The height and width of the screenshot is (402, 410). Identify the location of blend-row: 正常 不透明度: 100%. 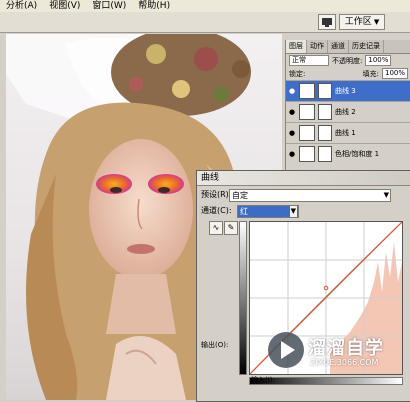
(348, 60).